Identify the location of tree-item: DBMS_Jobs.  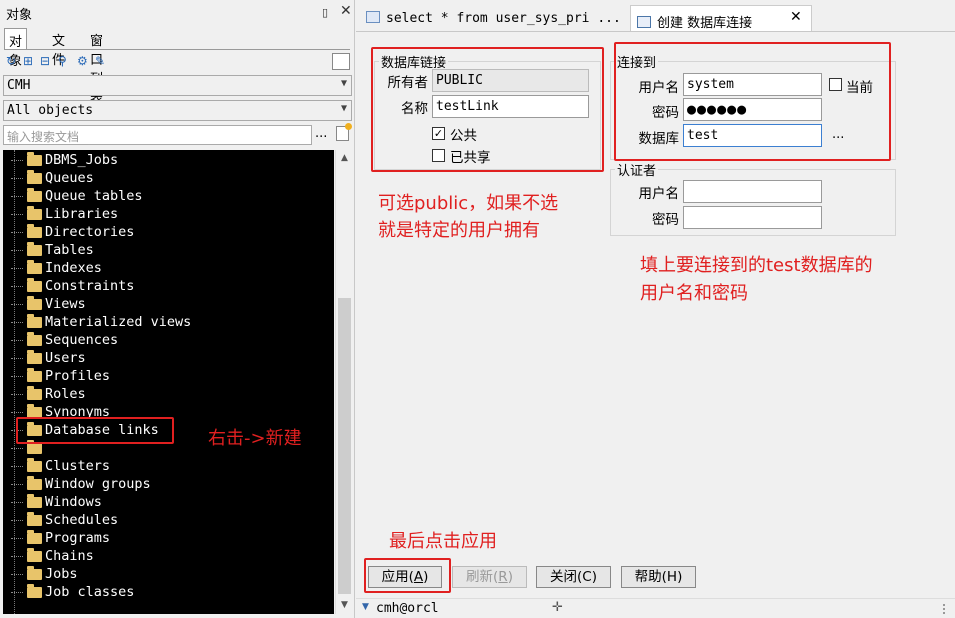
(168, 161).